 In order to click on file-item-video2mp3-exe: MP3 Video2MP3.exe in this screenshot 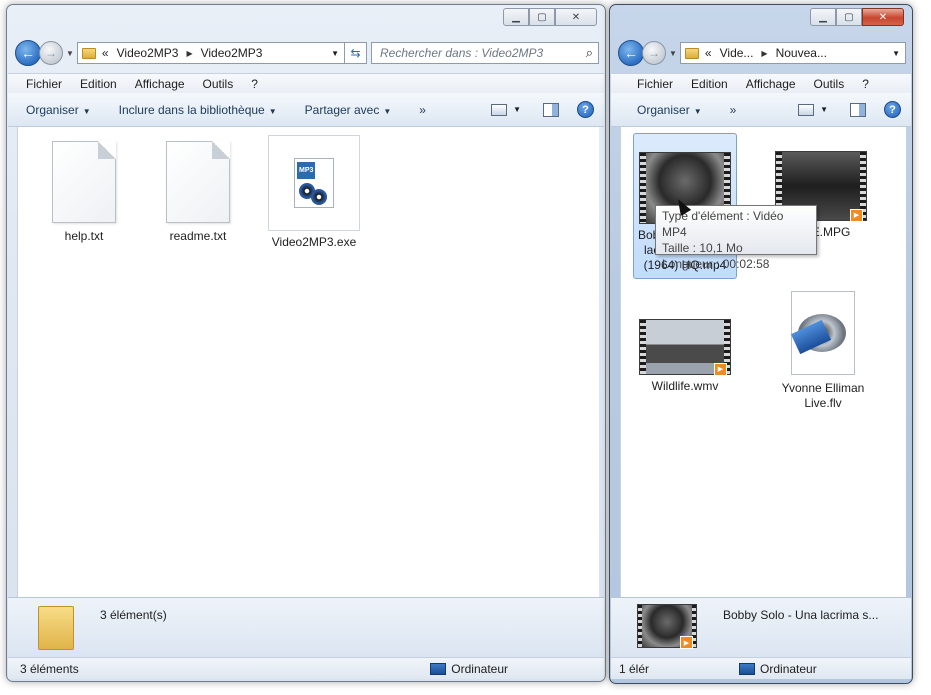, I will do `click(314, 192)`.